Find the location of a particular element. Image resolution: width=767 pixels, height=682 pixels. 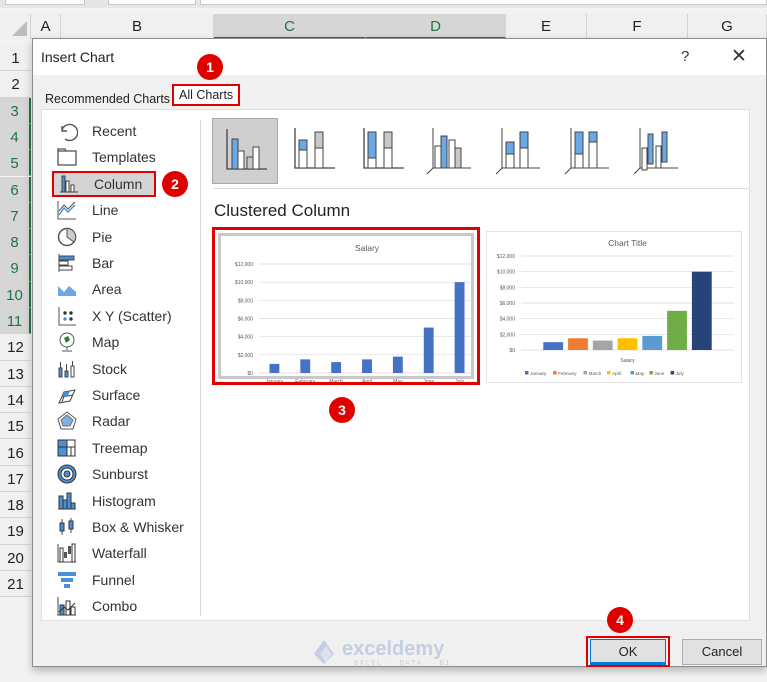

sidebar-item-box-whisker: Box & Whisker is located at coordinates (124, 527).